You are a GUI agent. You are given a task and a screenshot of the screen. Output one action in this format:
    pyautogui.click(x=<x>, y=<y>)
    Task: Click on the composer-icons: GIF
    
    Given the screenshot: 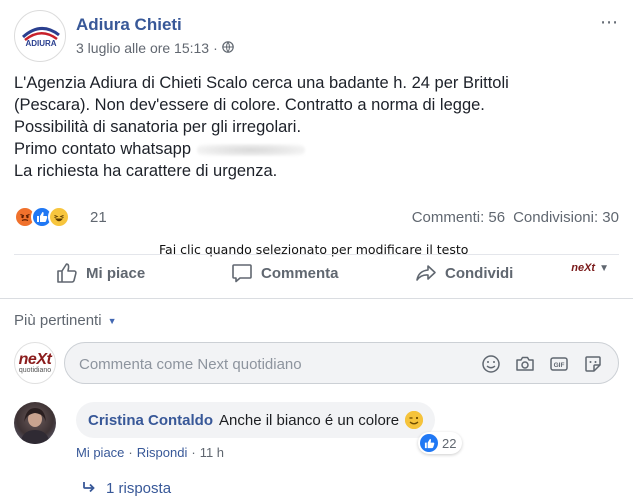 What is the action you would take?
    pyautogui.click(x=542, y=364)
    